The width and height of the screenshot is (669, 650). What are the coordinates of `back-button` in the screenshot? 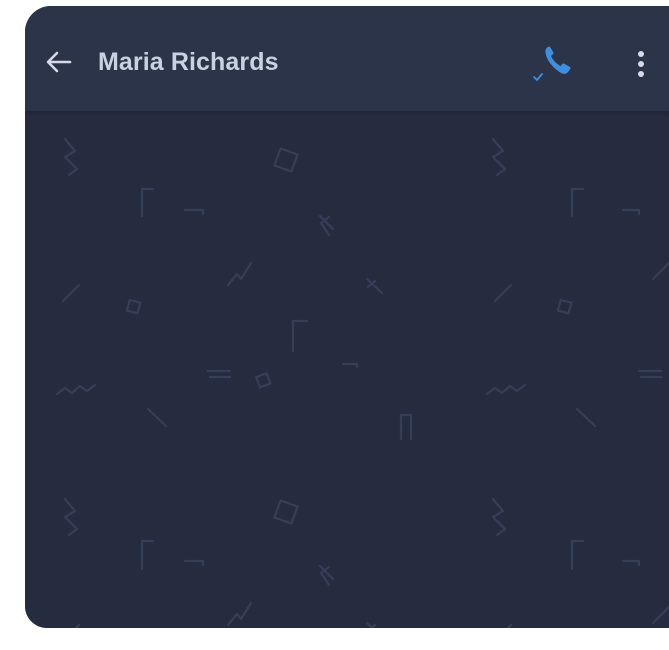 It's located at (59, 62).